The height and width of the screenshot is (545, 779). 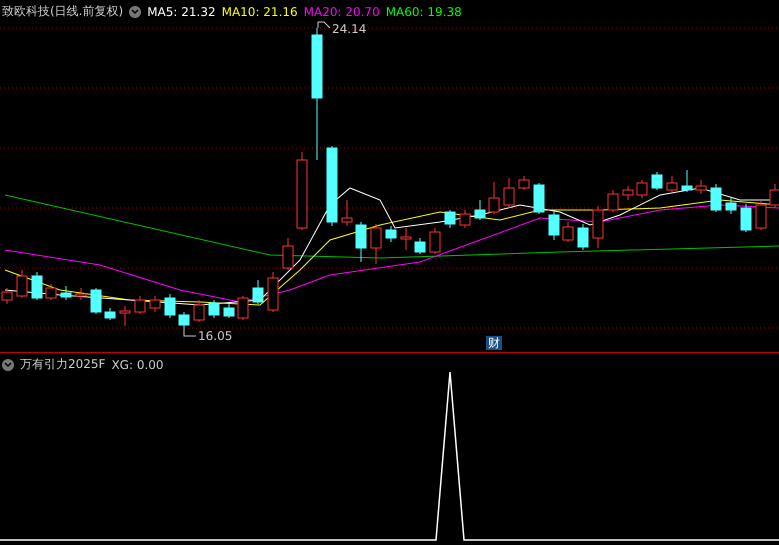 What do you see at coordinates (137, 365) in the screenshot?
I see `indicator-reading: XG: 0.00` at bounding box center [137, 365].